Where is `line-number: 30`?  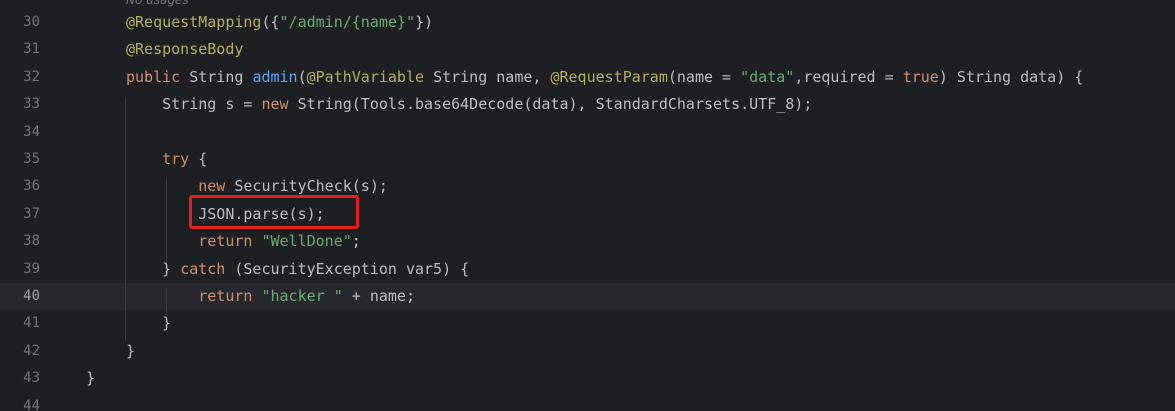 line-number: 30 is located at coordinates (31, 22).